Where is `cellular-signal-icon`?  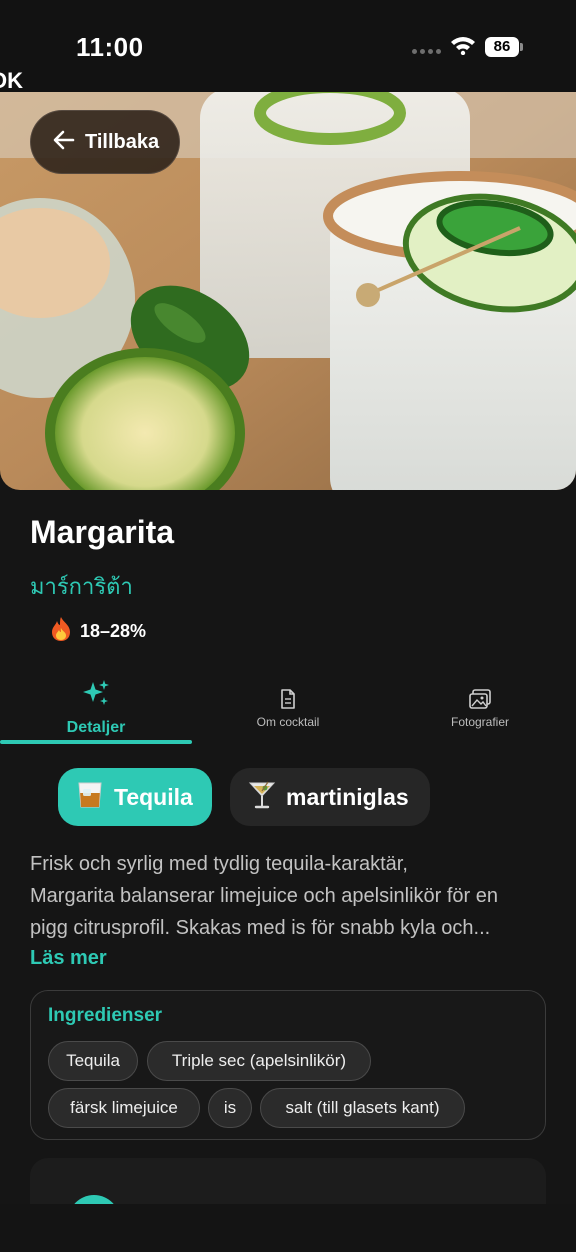 cellular-signal-icon is located at coordinates (426, 51).